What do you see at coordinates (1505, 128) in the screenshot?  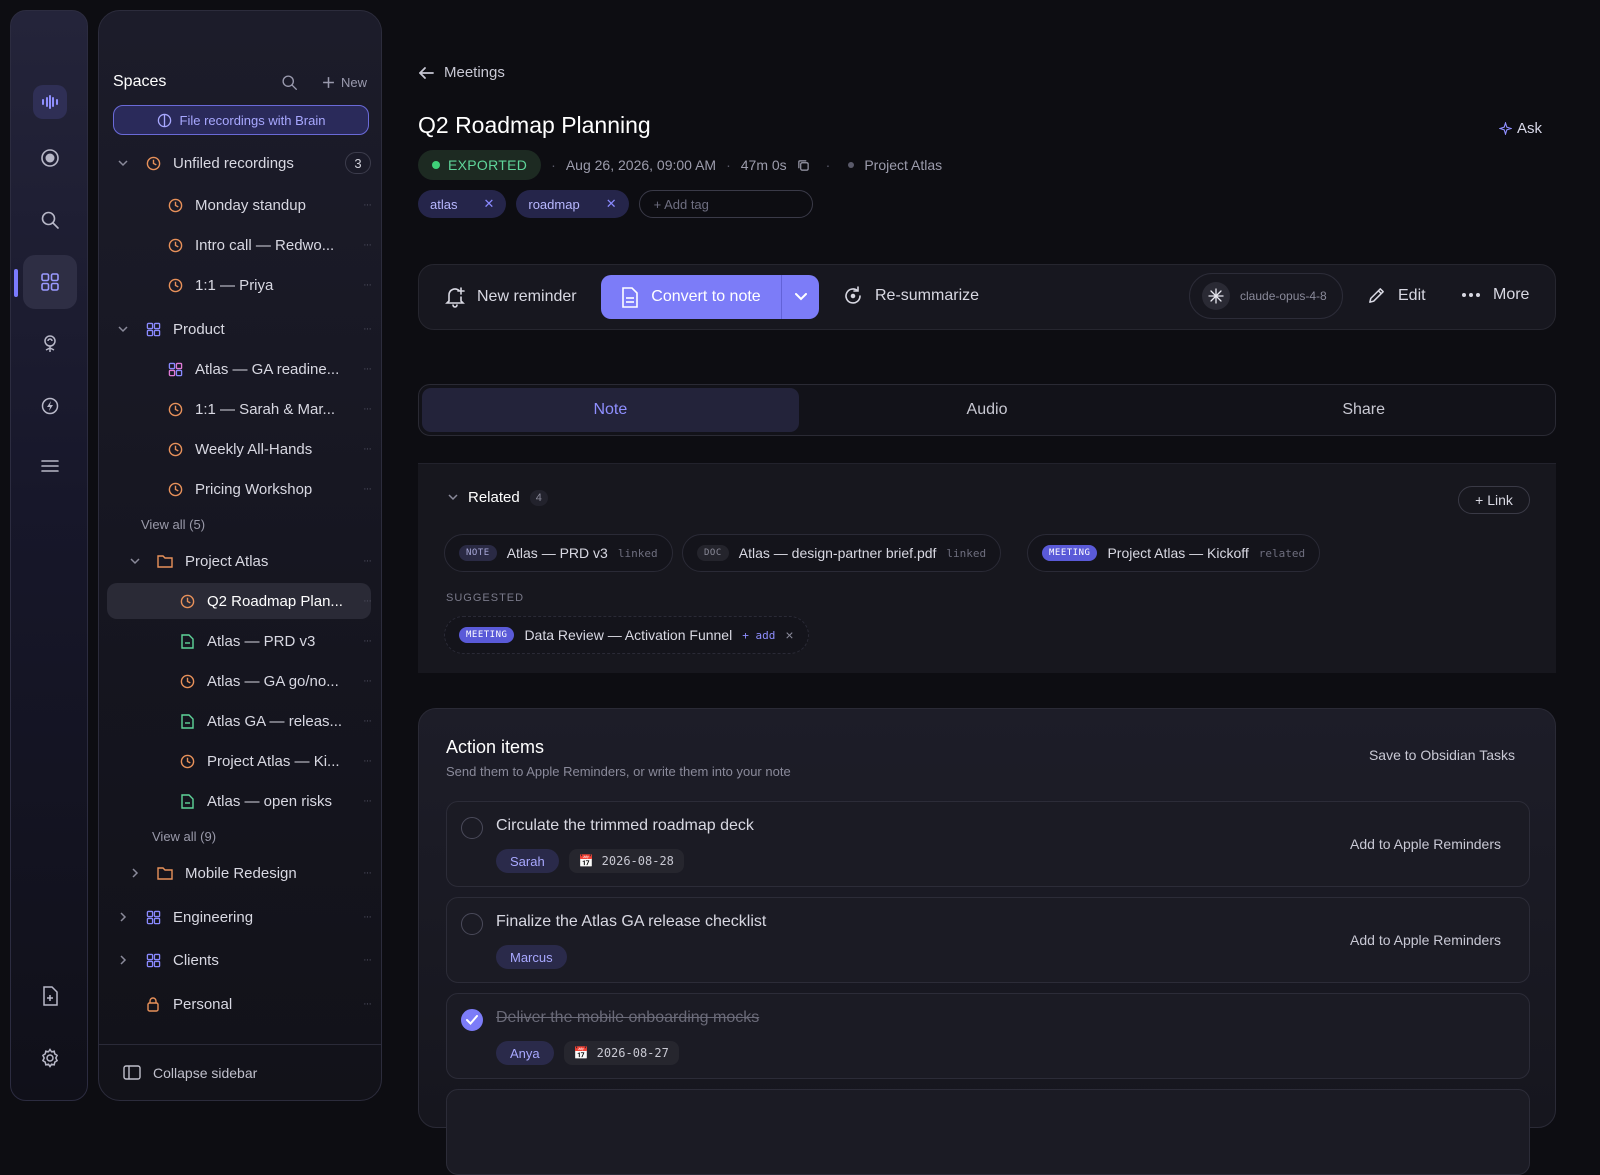 I see `sparkle-icon` at bounding box center [1505, 128].